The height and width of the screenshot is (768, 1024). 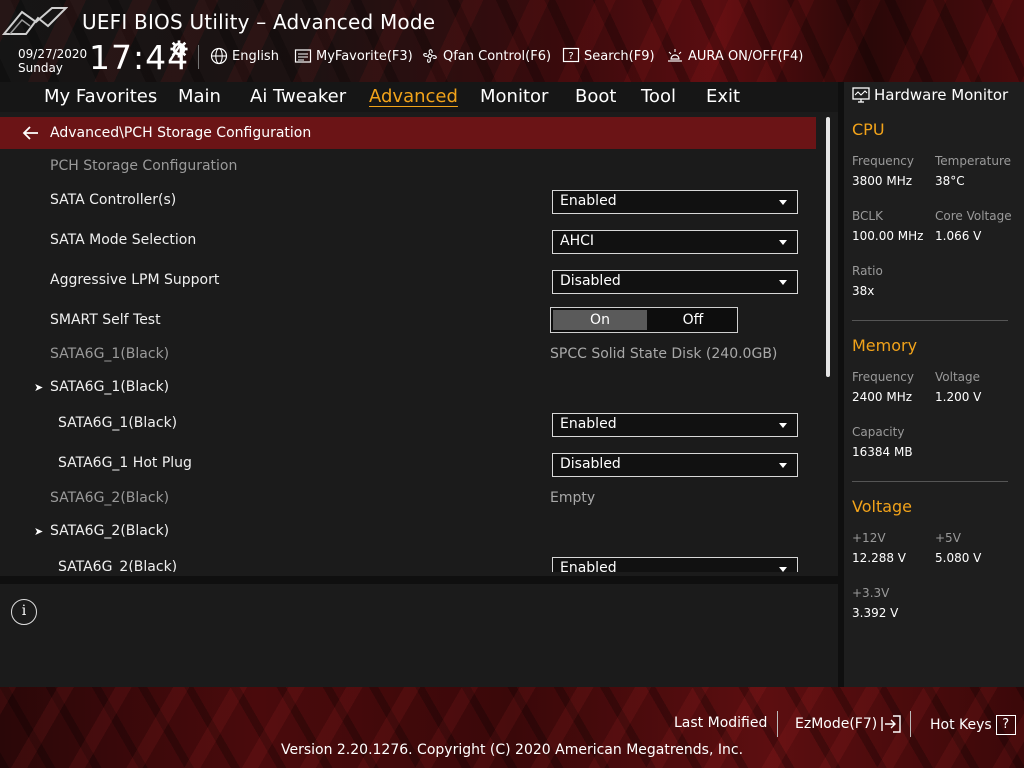 I want to click on memory-frequency-label: Frequency, so click(x=883, y=377).